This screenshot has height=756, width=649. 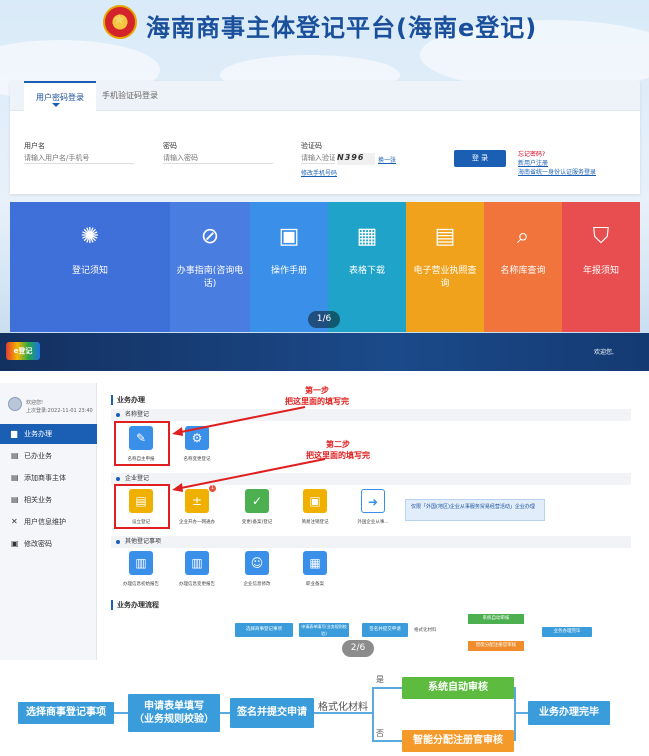 I want to click on sidebar-item-label: 相关业务, so click(x=38, y=500).